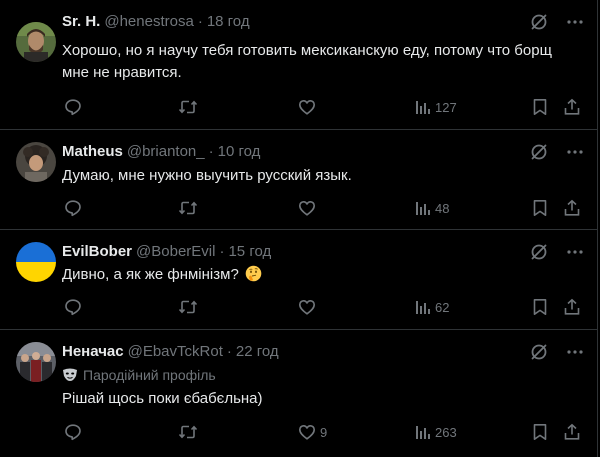 This screenshot has width=600, height=457. Describe the element at coordinates (175, 251) in the screenshot. I see `user-handle: @BoberEvil` at that location.